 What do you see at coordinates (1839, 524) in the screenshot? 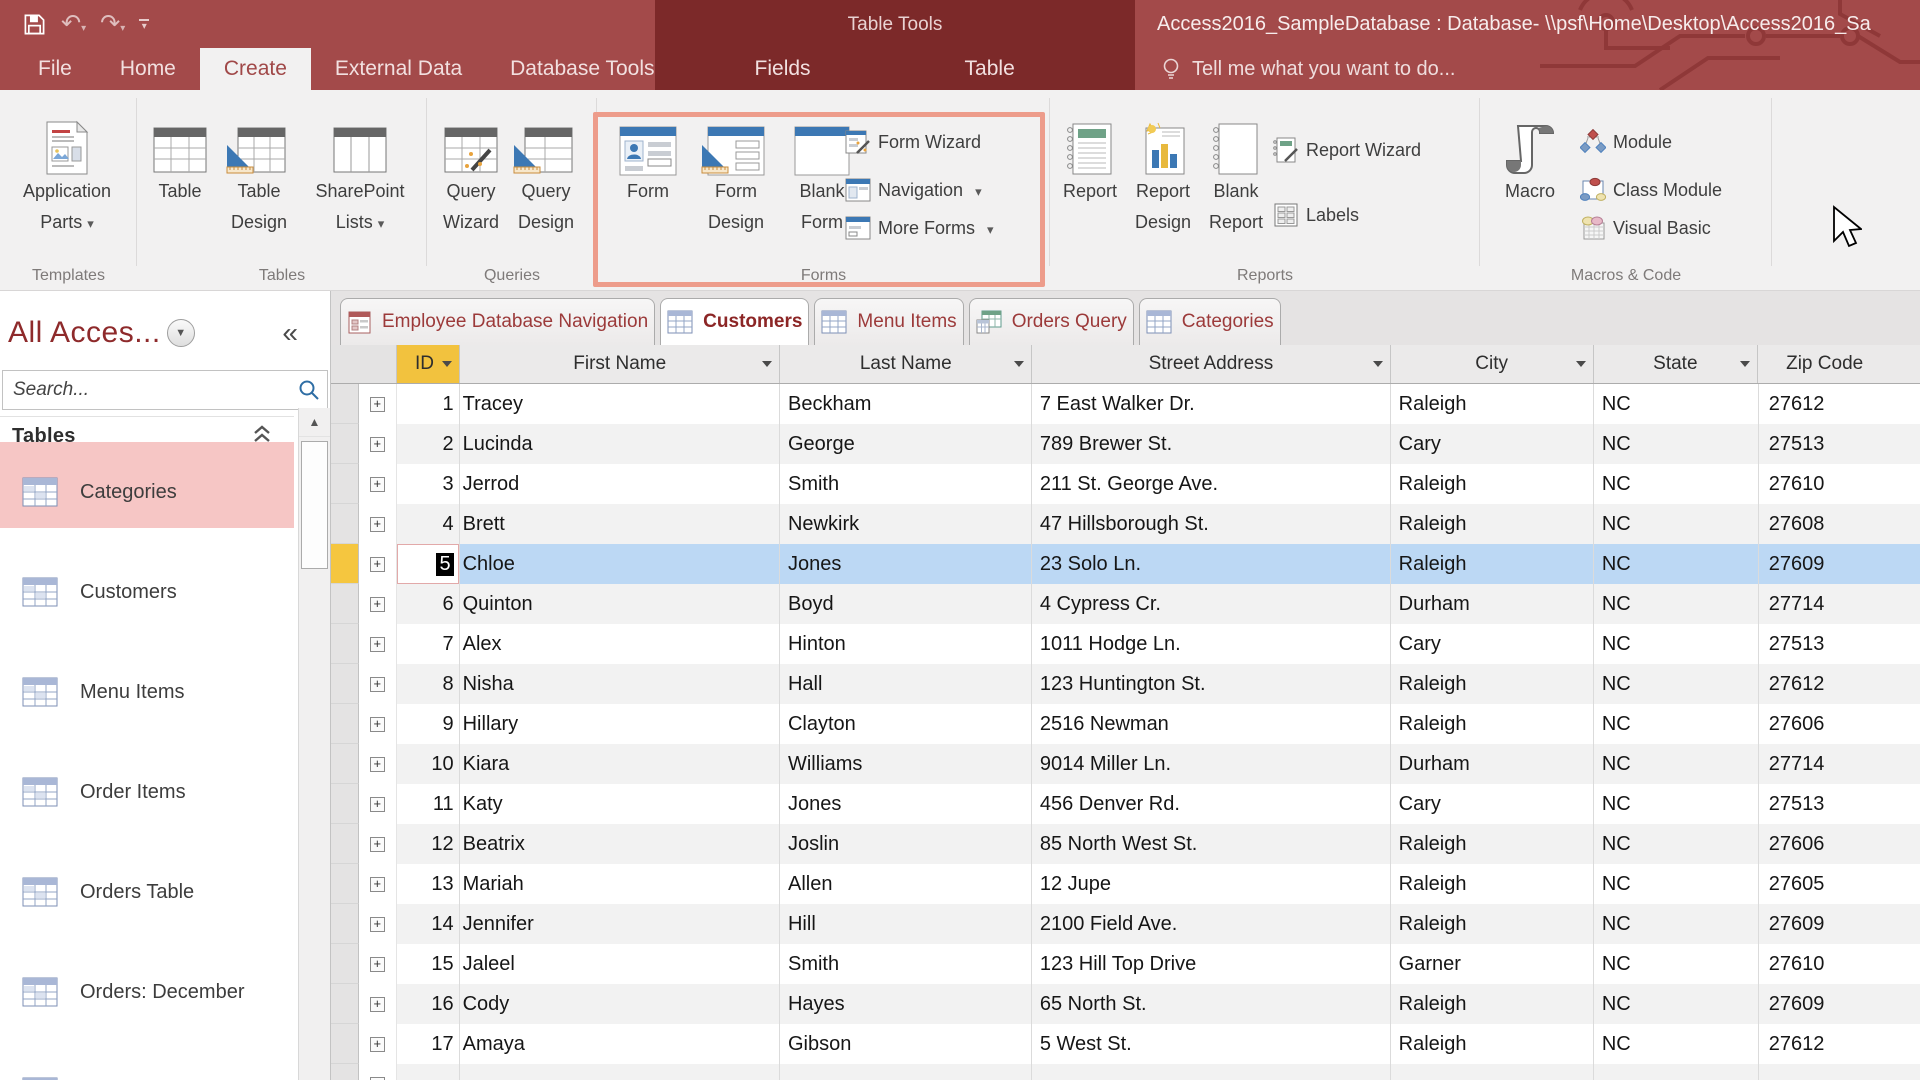
I see `cell-zip: 27608` at bounding box center [1839, 524].